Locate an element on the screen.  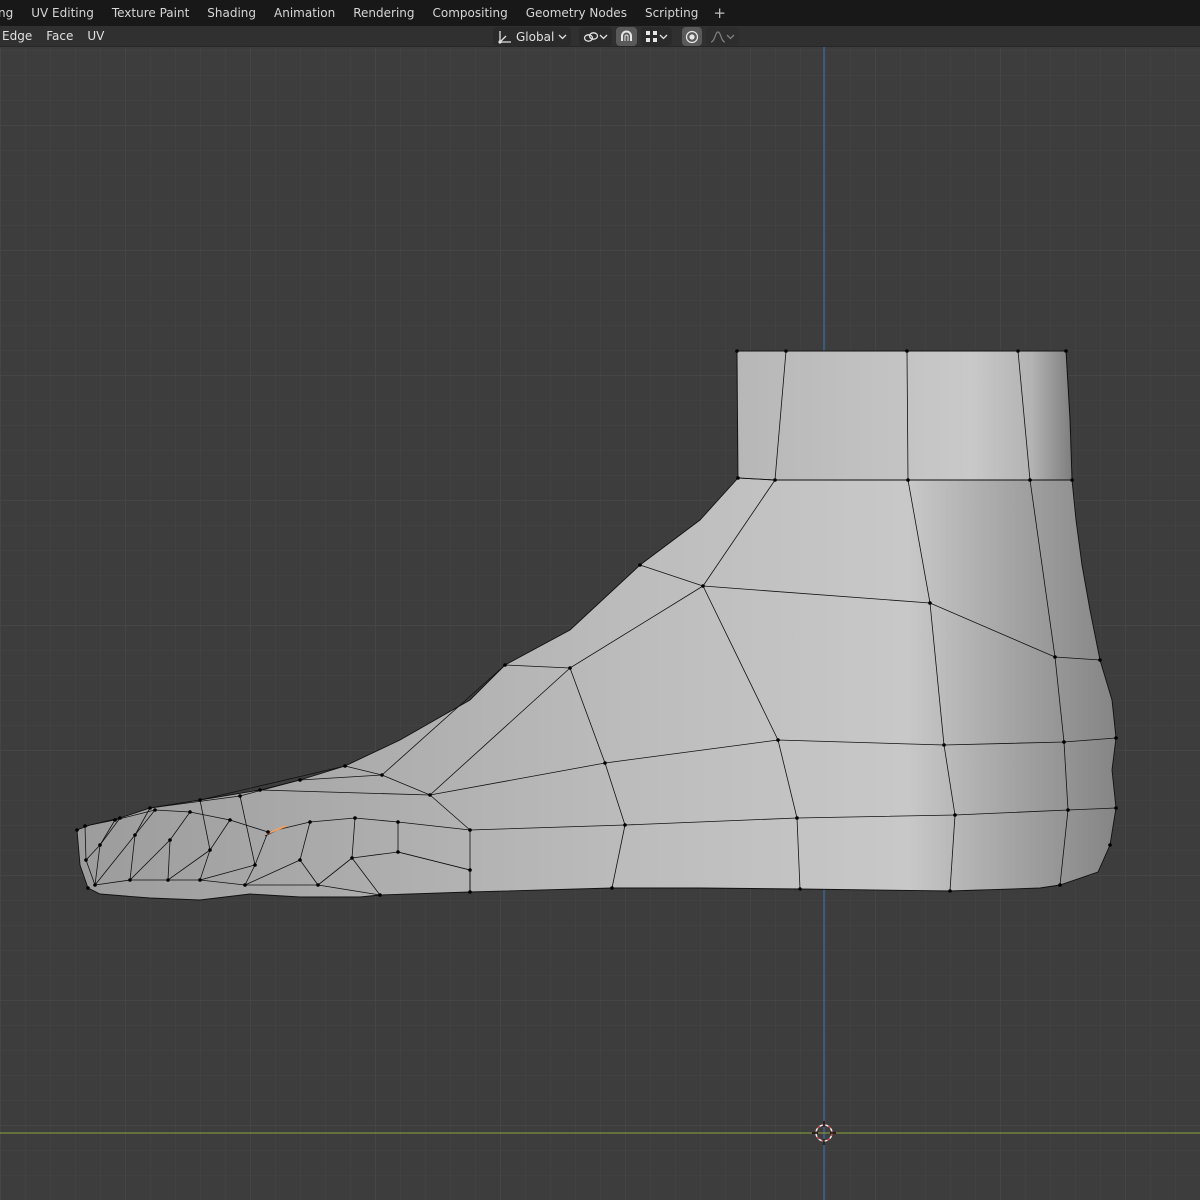
viewport-header: Edge Face UV Global is located at coordinates (600, 36).